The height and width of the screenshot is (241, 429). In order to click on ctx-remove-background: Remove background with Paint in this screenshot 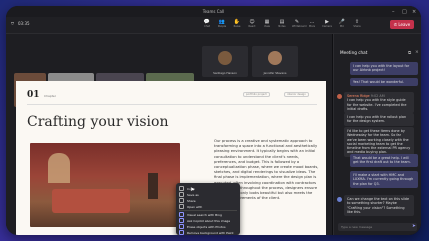, I will do `click(206, 232)`.